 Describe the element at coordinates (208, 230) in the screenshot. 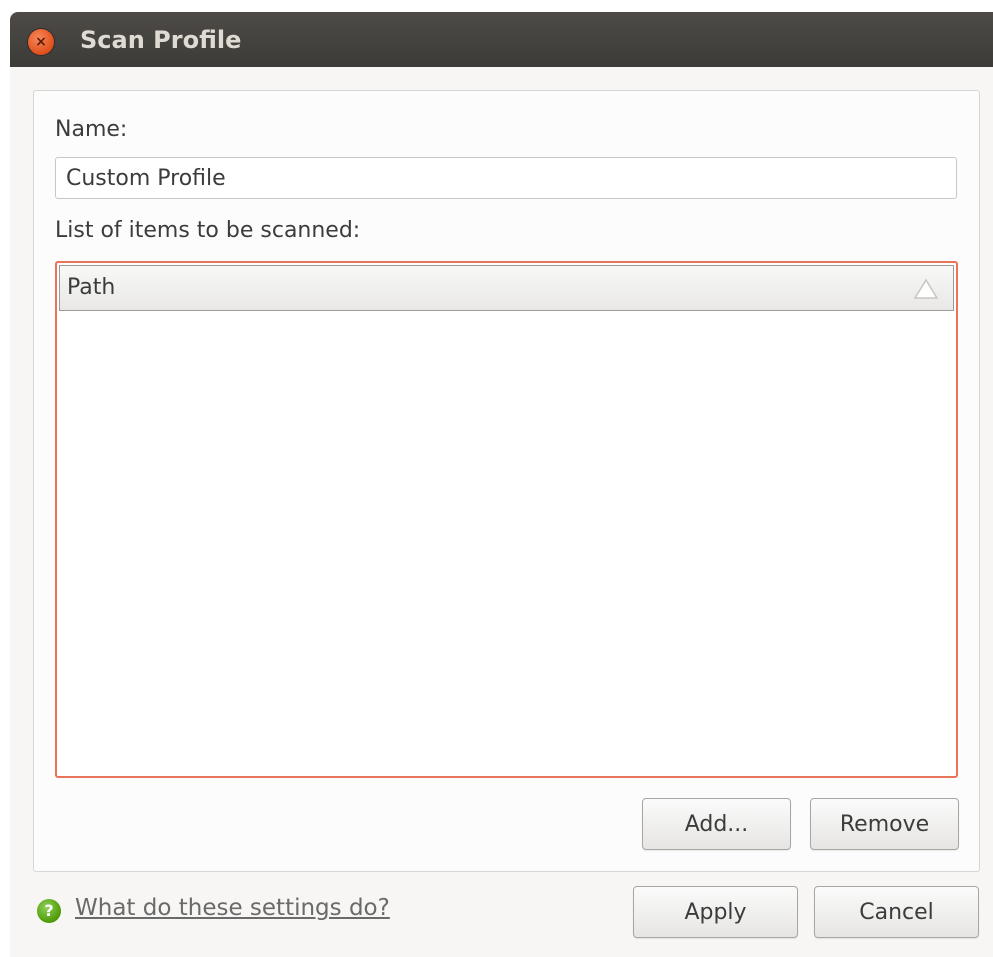

I see `scan-items-label: List of items to be scanned:` at that location.